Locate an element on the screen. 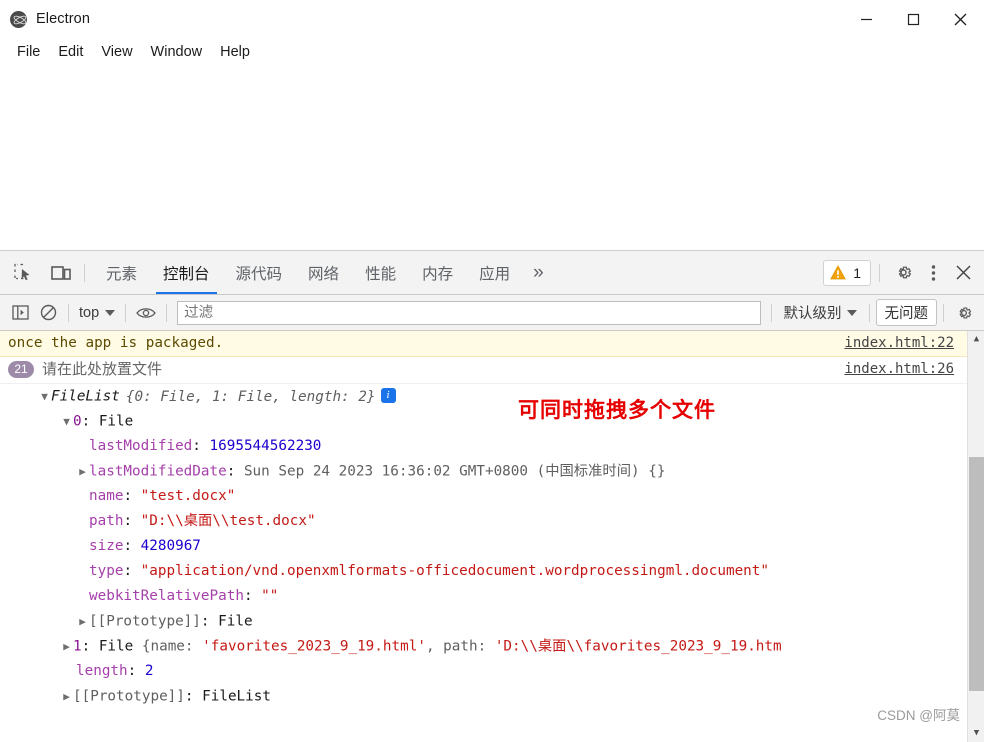 The width and height of the screenshot is (984, 742). maximize-icon is located at coordinates (913, 19).